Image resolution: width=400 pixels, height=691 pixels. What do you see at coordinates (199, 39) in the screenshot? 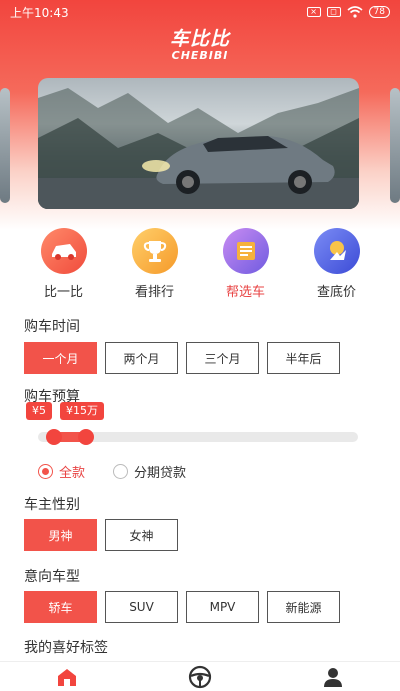
I see `logo-chinese: 车比比` at bounding box center [199, 39].